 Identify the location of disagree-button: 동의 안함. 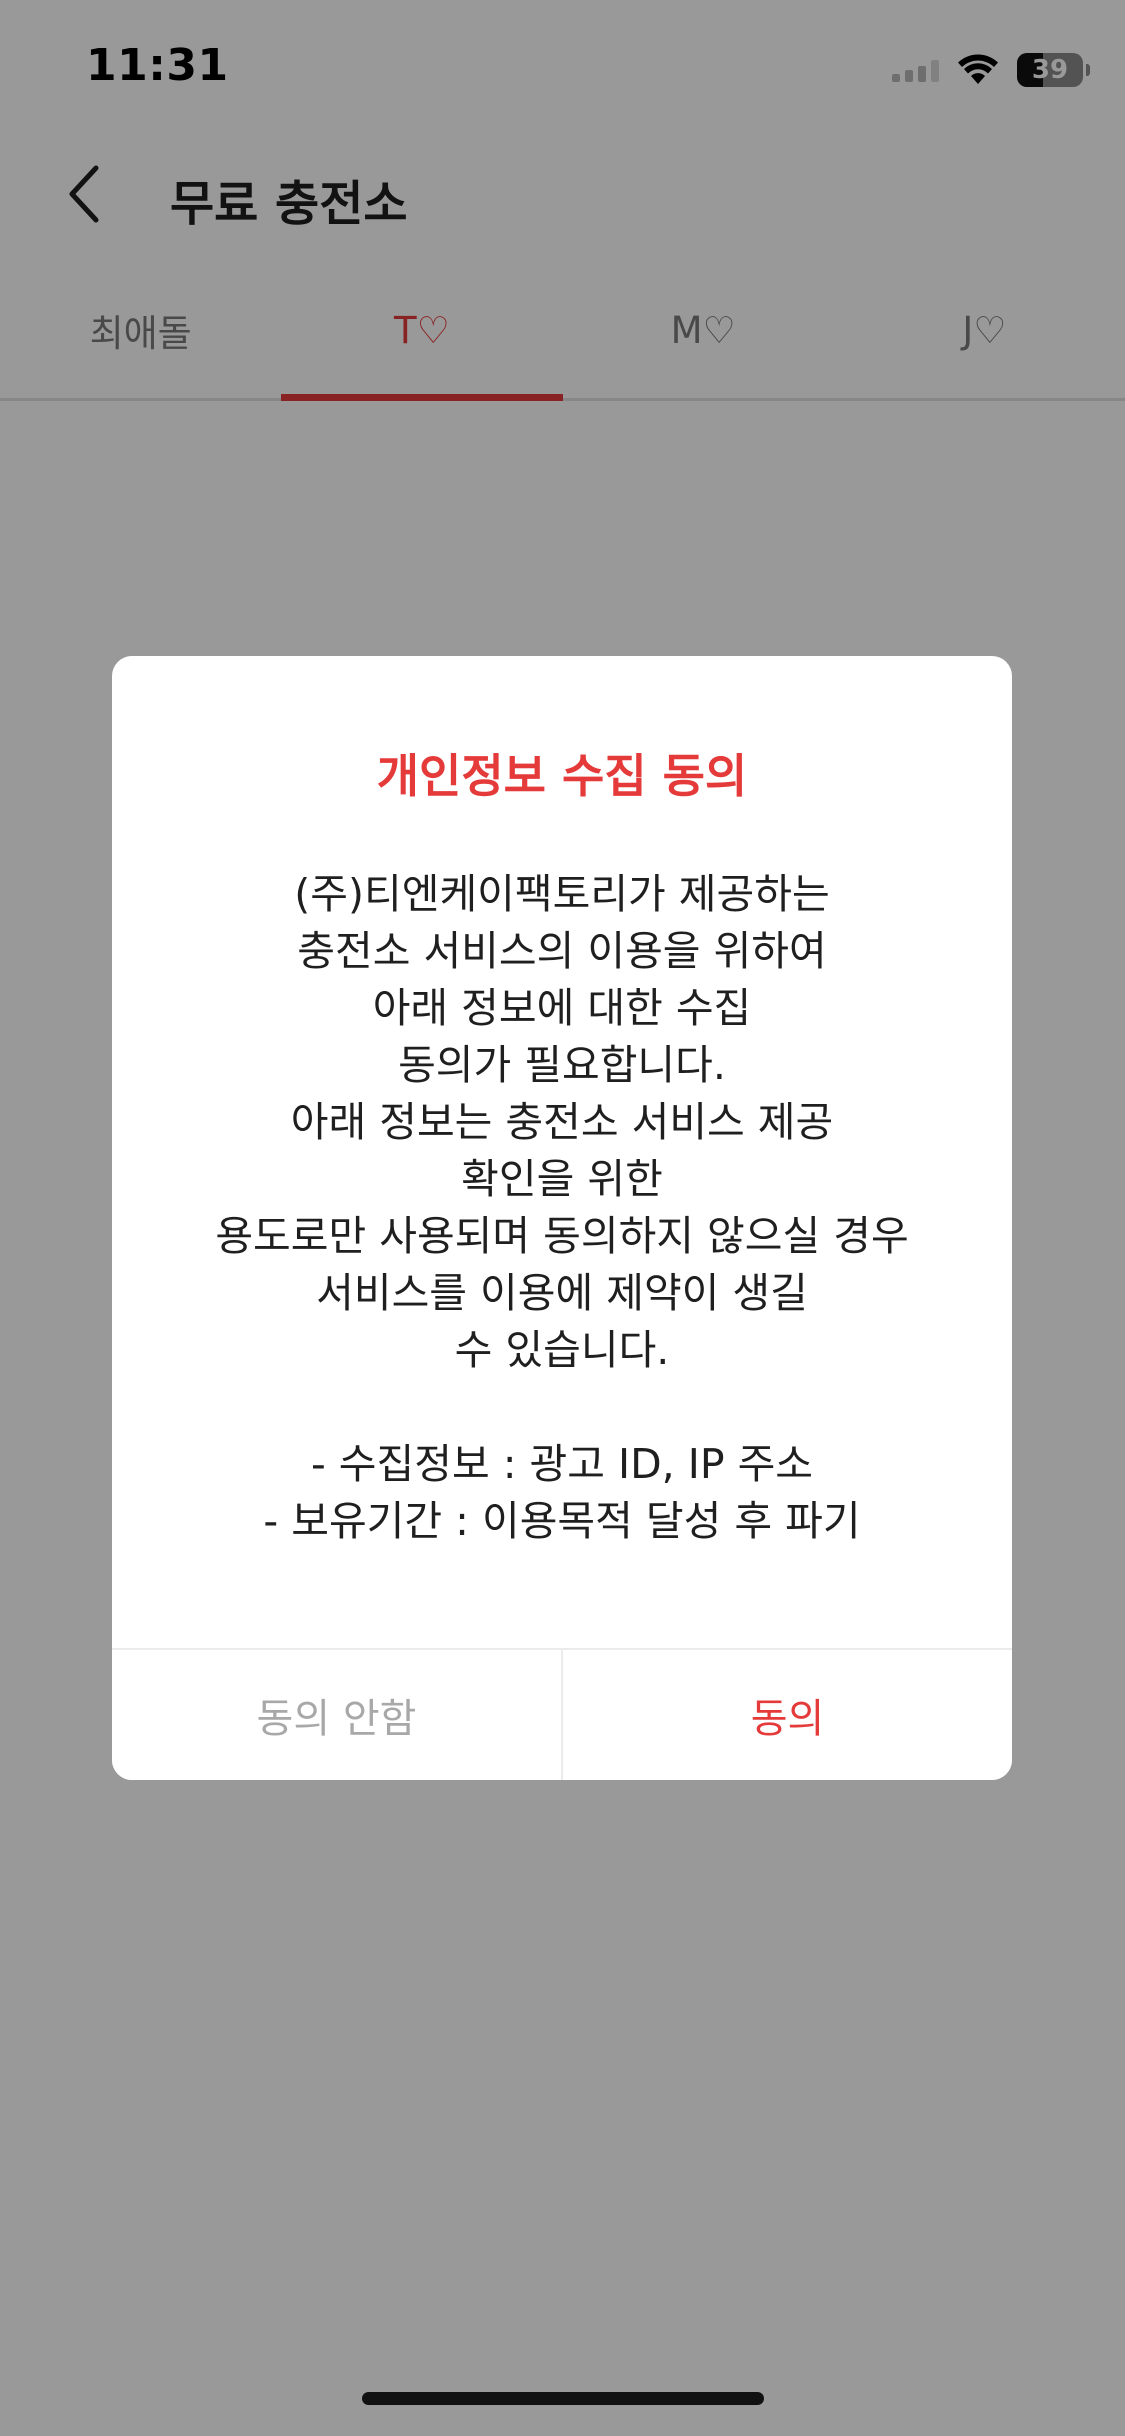
(337, 1715).